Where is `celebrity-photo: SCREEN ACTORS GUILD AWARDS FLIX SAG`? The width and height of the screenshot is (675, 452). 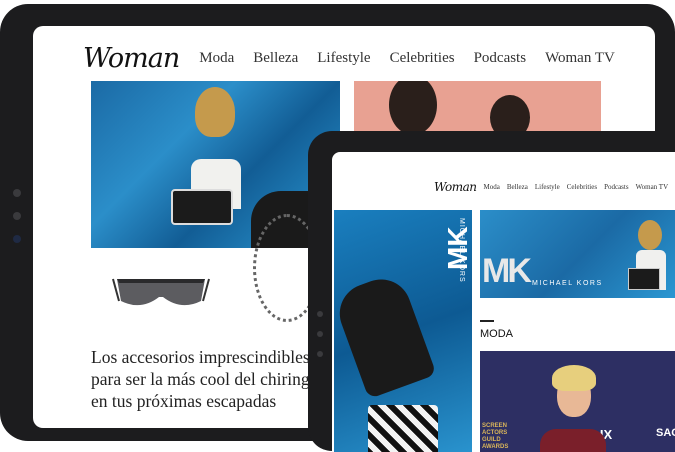 celebrity-photo: SCREEN ACTORS GUILD AWARDS FLIX SAG is located at coordinates (577, 401).